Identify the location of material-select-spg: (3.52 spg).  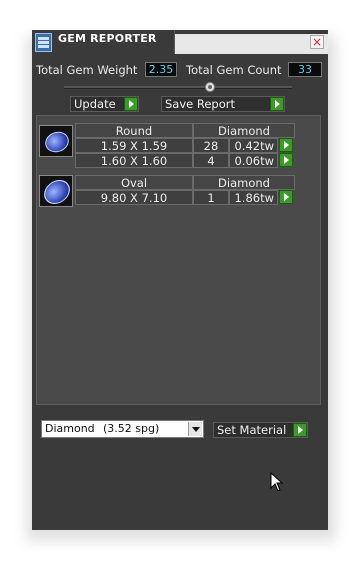
(131, 428).